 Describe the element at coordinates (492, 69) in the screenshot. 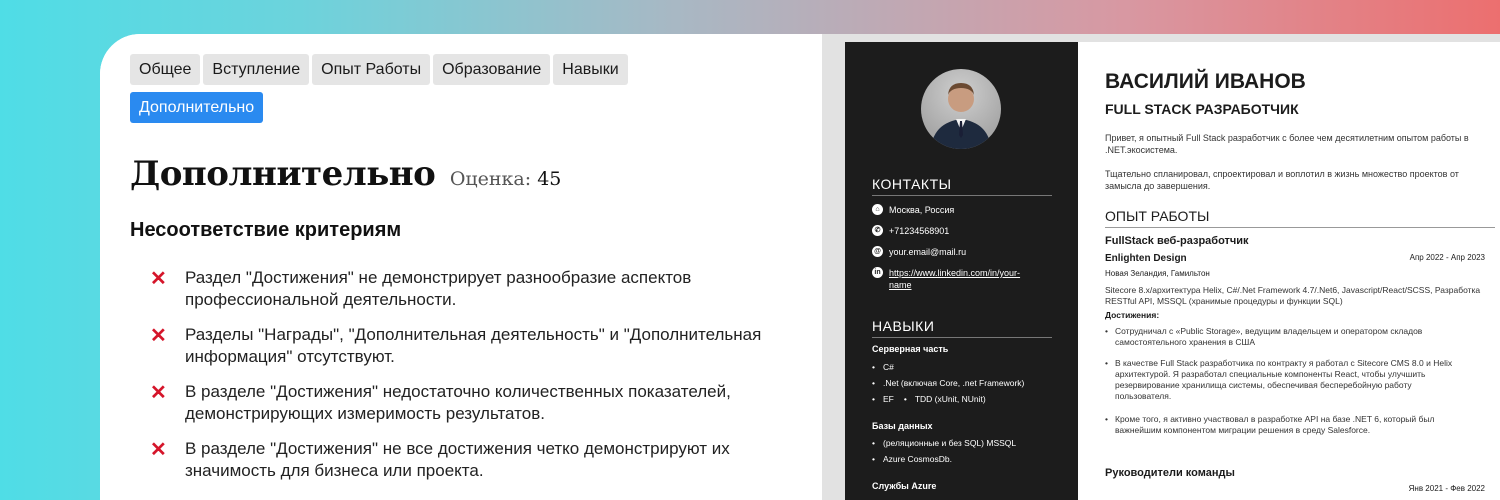

I see `tab-education: Образование` at that location.